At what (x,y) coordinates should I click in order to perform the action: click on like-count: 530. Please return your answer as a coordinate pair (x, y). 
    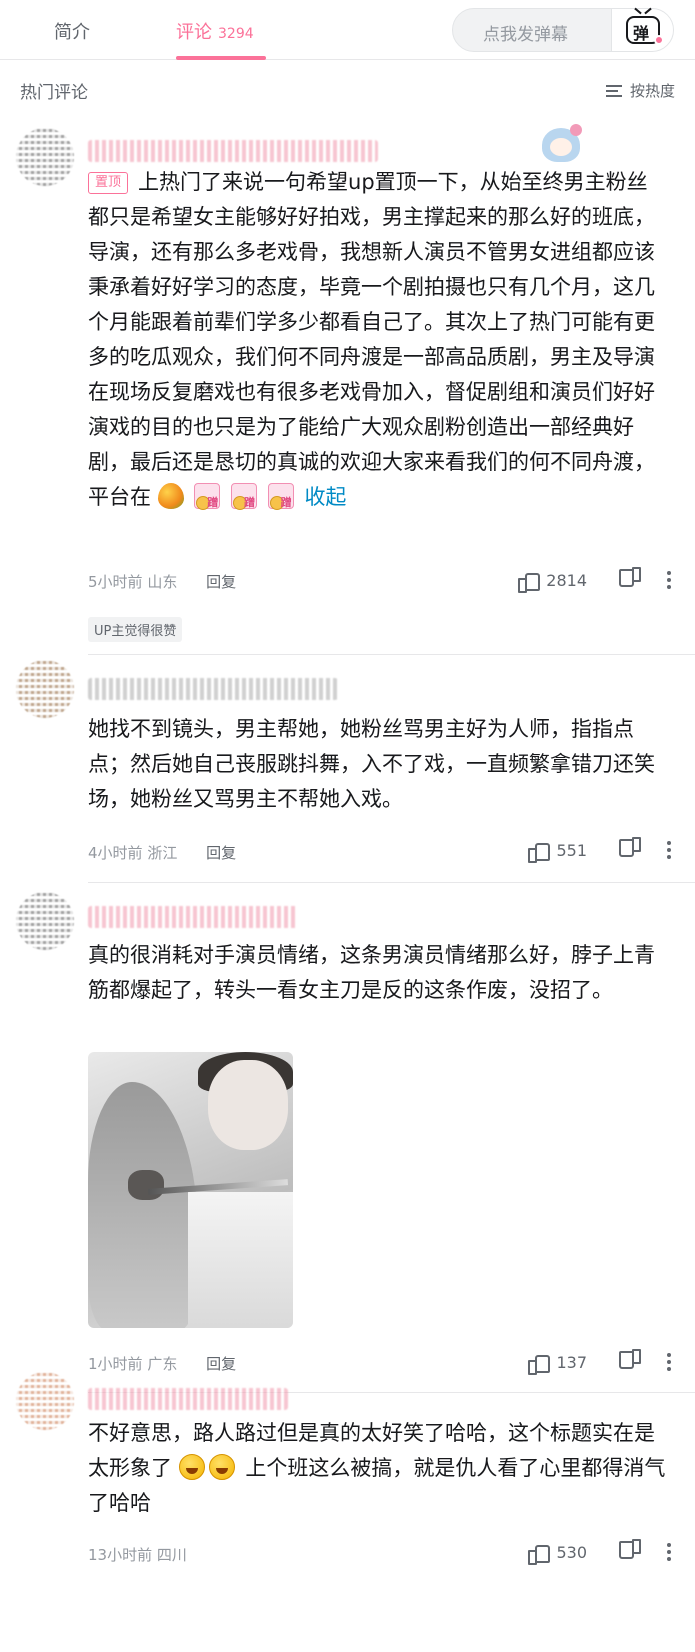
    Looking at the image, I should click on (571, 1552).